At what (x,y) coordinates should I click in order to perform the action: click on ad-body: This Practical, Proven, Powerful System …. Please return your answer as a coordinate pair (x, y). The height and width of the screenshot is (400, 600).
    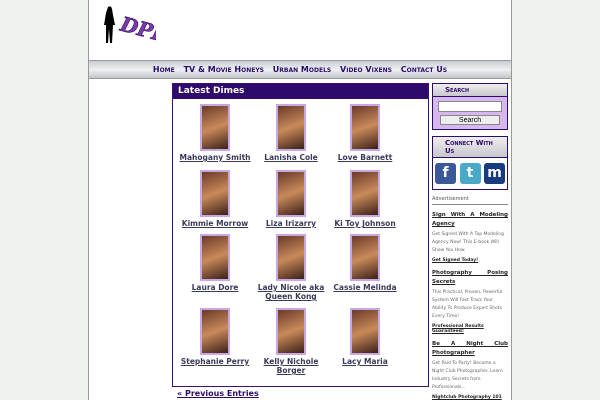
    Looking at the image, I should click on (467, 304).